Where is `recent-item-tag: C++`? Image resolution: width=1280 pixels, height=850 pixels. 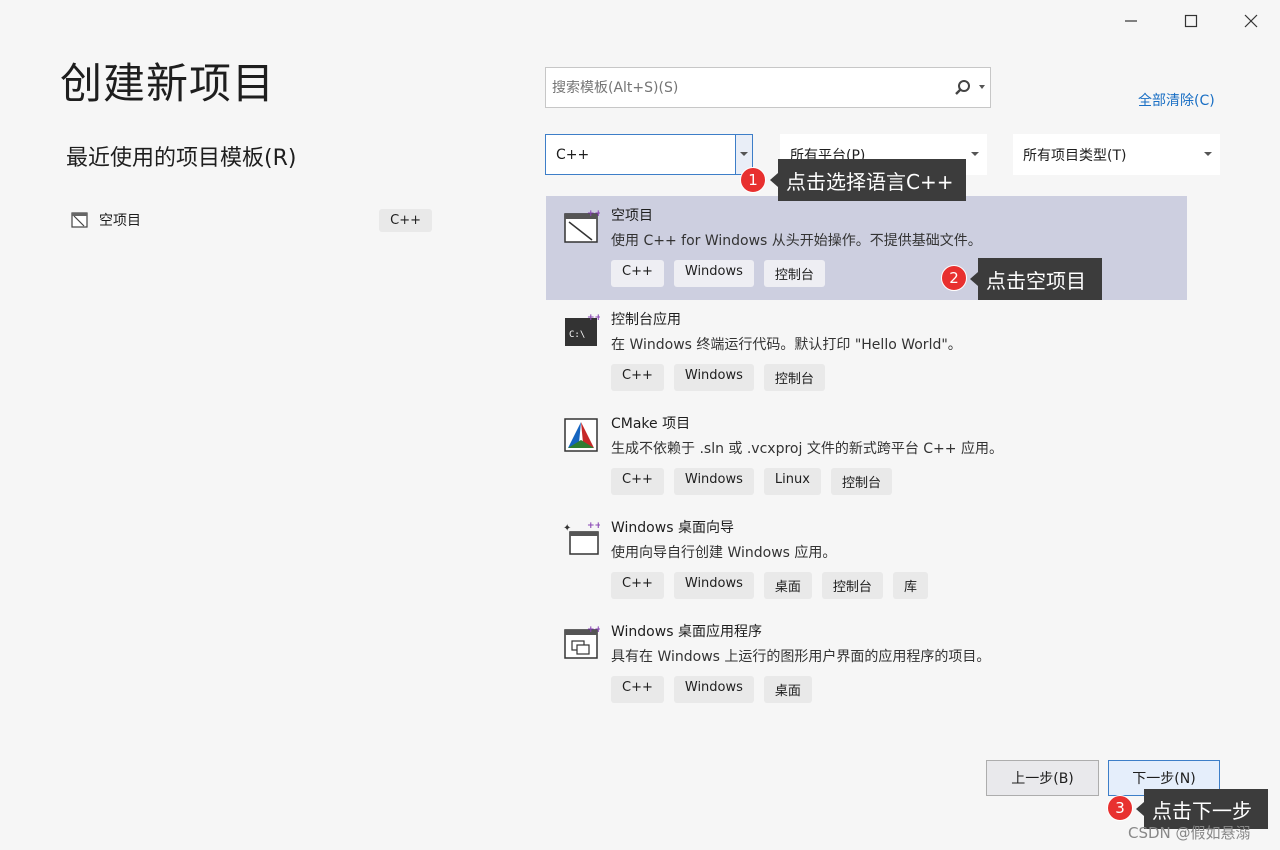 recent-item-tag: C++ is located at coordinates (405, 220).